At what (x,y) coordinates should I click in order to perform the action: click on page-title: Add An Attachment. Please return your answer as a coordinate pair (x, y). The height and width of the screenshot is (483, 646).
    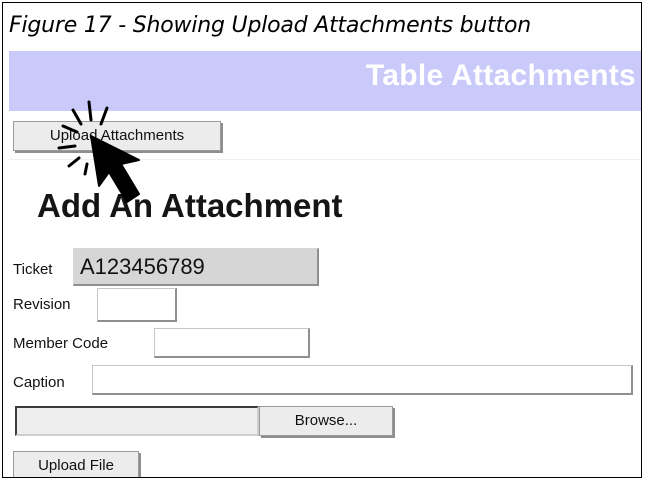
    Looking at the image, I should click on (190, 205).